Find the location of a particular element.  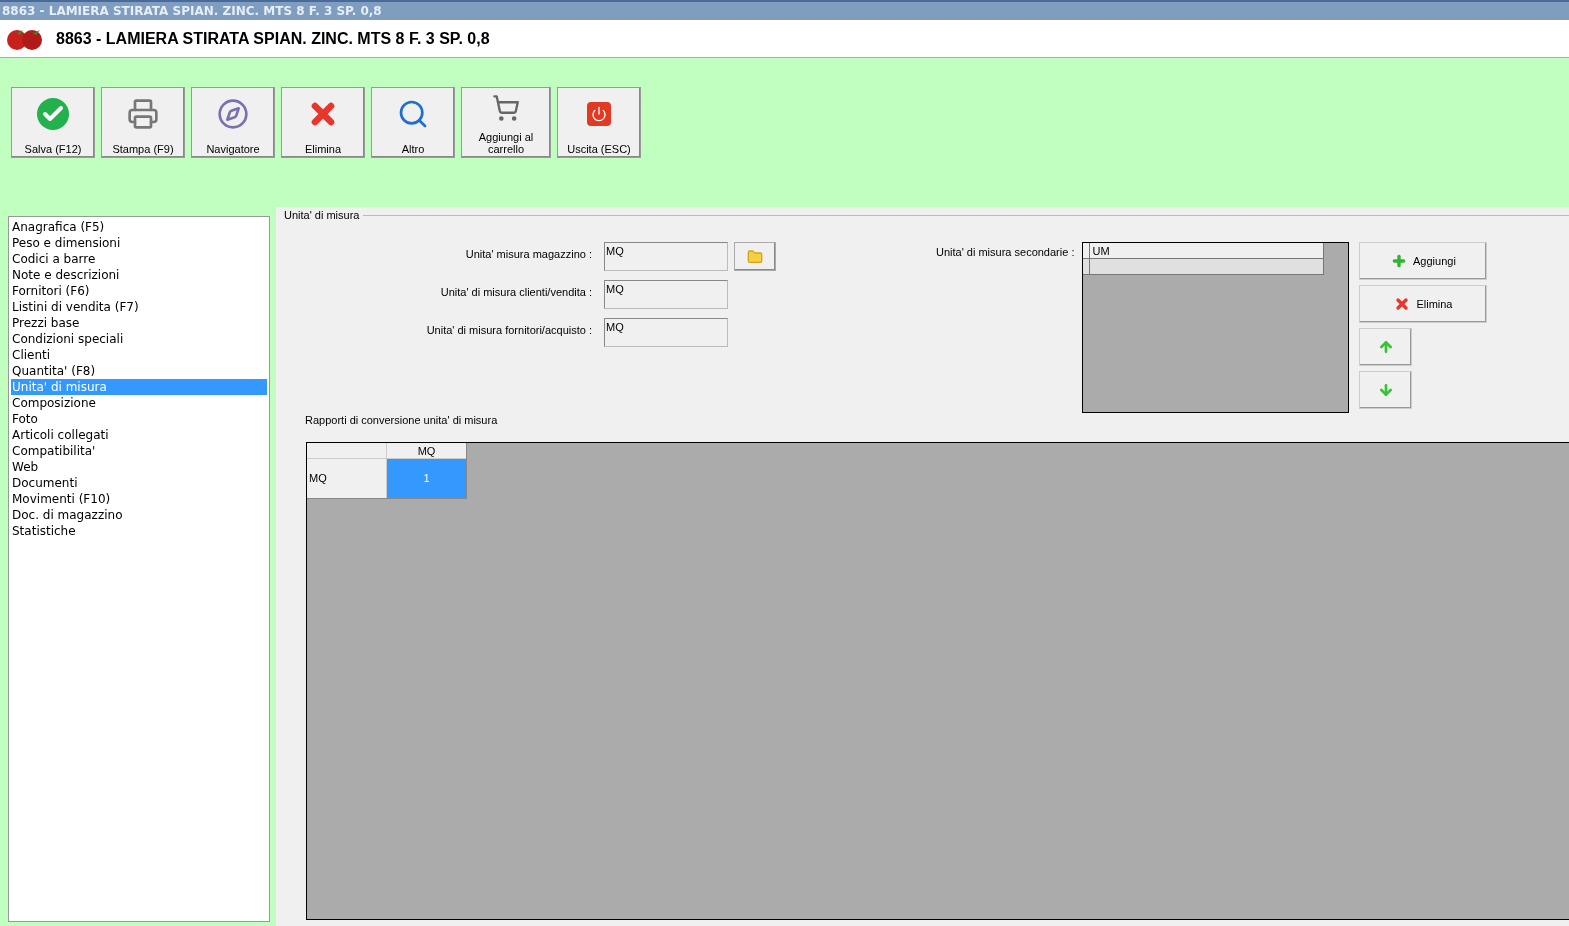

section-item: Doc. di magazzino is located at coordinates (139, 515).